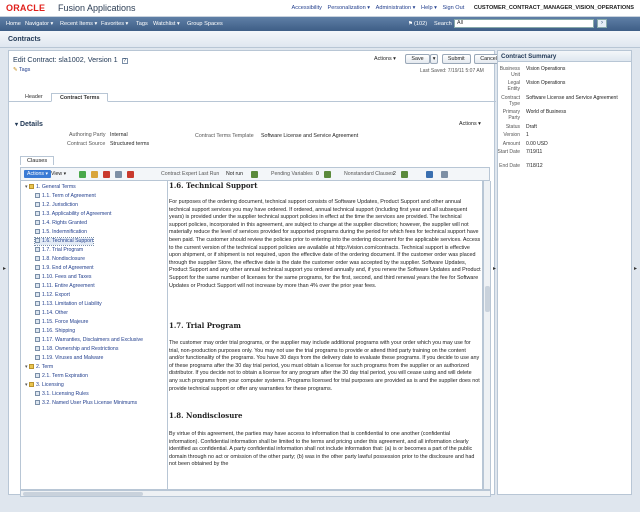 This screenshot has height=512, width=640. I want to click on pending-label: Pending Variables, so click(292, 174).